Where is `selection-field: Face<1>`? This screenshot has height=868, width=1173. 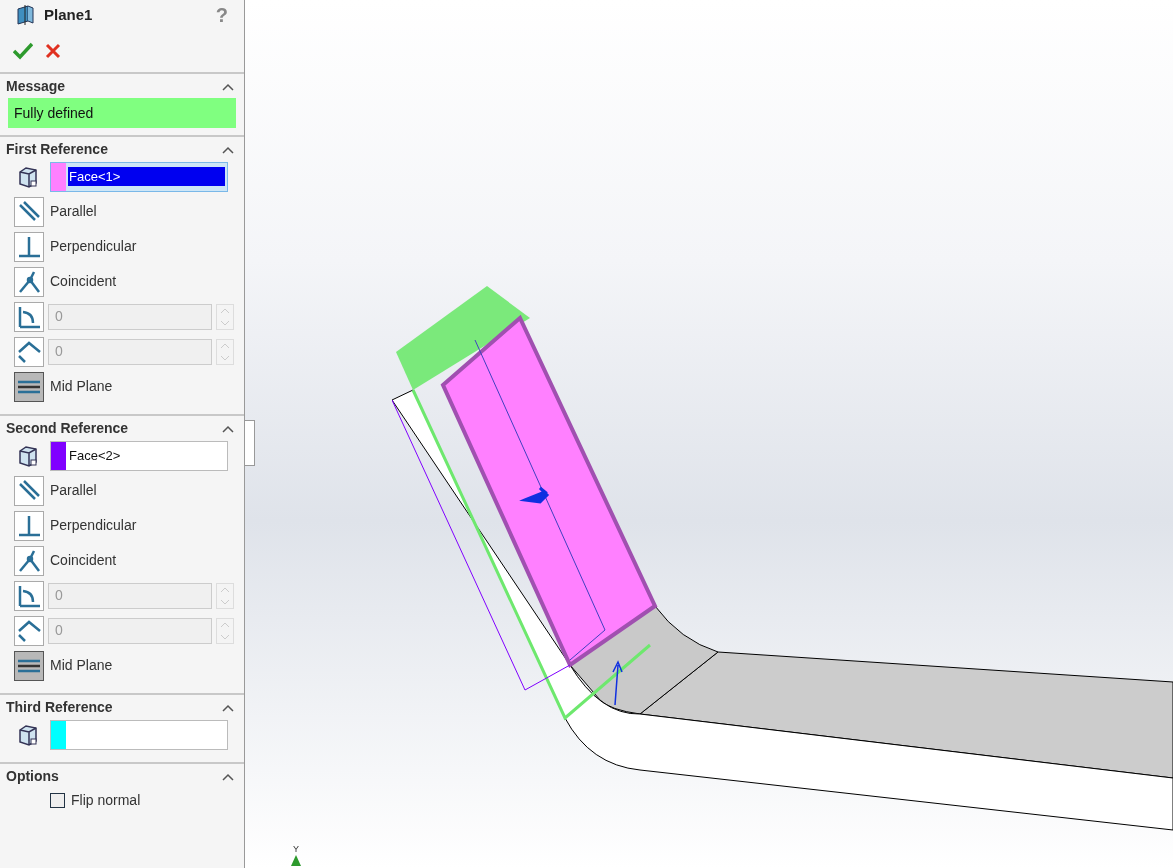 selection-field: Face<1> is located at coordinates (139, 176).